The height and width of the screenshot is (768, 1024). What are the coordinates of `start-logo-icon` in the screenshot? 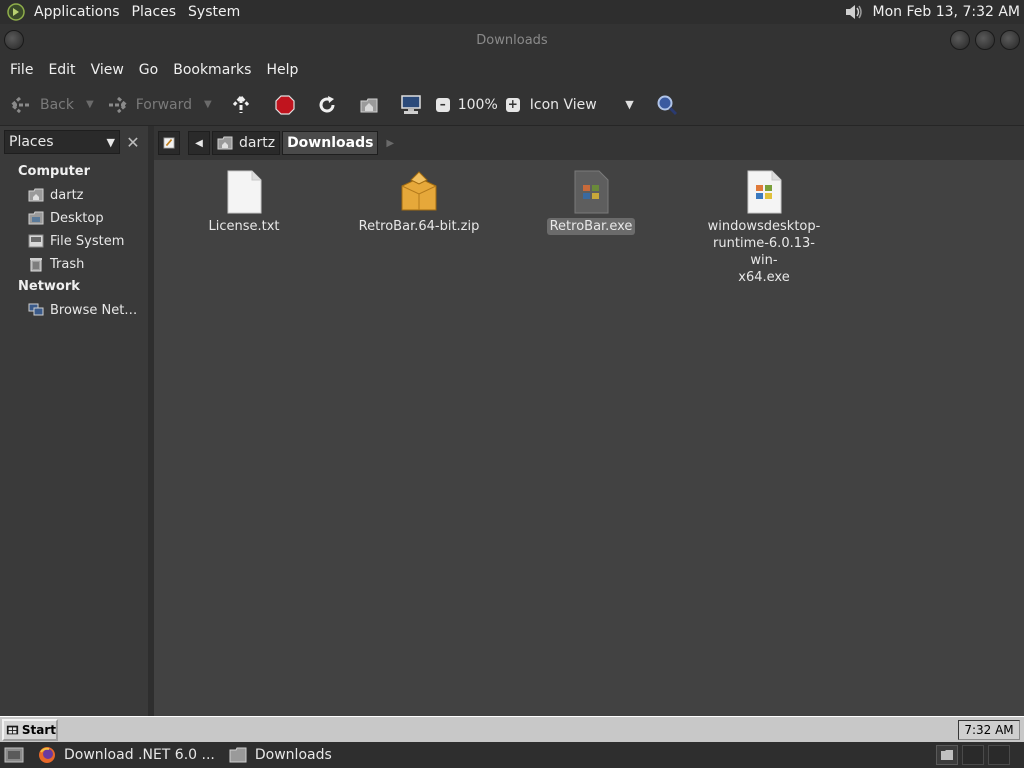 It's located at (12, 730).